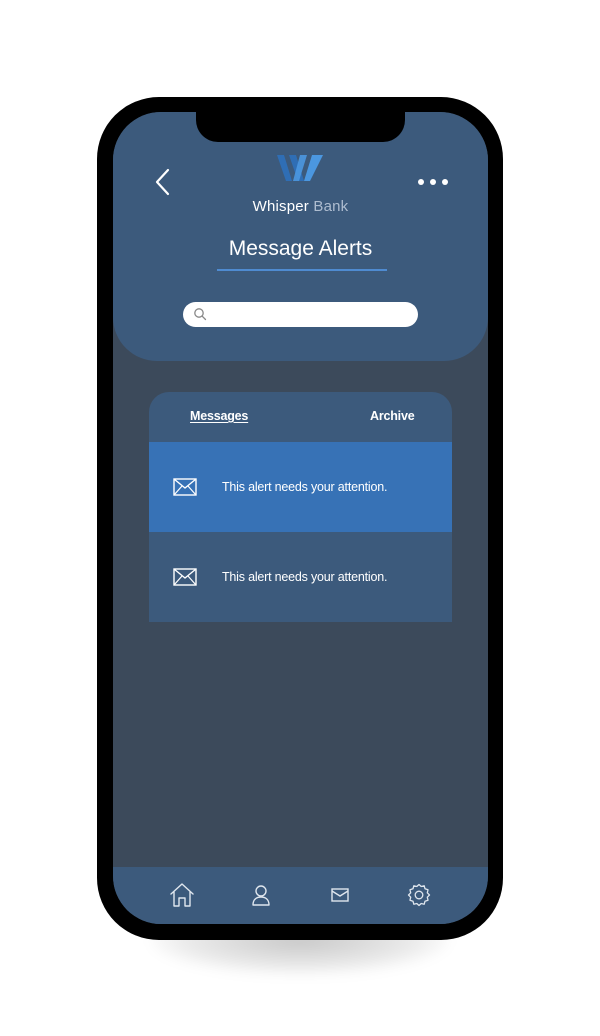 This screenshot has width=600, height=1036. What do you see at coordinates (392, 416) in the screenshot?
I see `tab-archive: Archive` at bounding box center [392, 416].